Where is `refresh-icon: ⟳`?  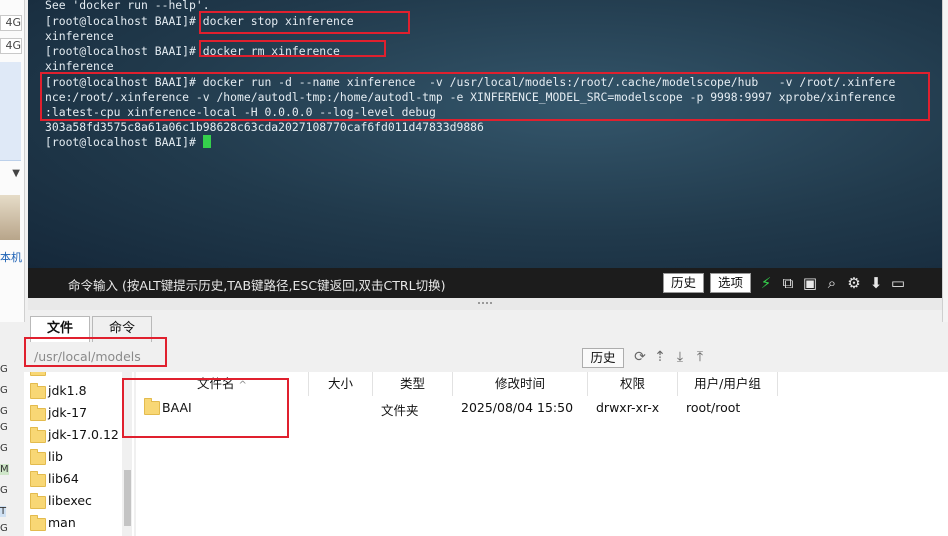
refresh-icon: ⟳ is located at coordinates (640, 357).